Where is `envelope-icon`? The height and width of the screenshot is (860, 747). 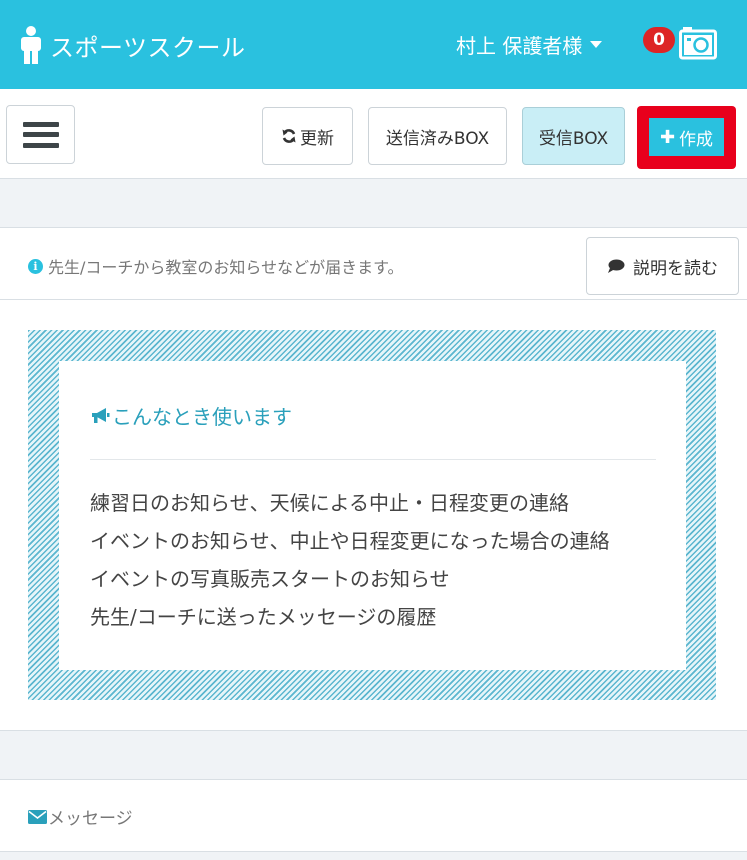
envelope-icon is located at coordinates (37, 816).